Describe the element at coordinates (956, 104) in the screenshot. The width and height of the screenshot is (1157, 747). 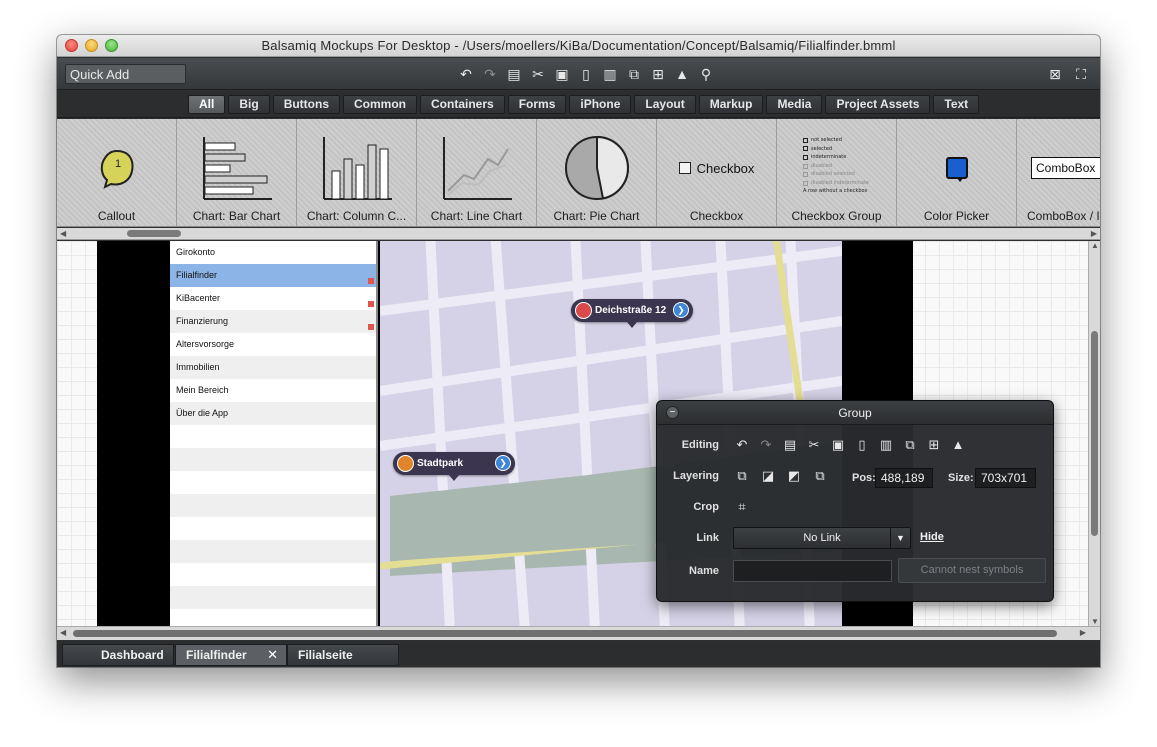
I see `filter-tab: Text` at that location.